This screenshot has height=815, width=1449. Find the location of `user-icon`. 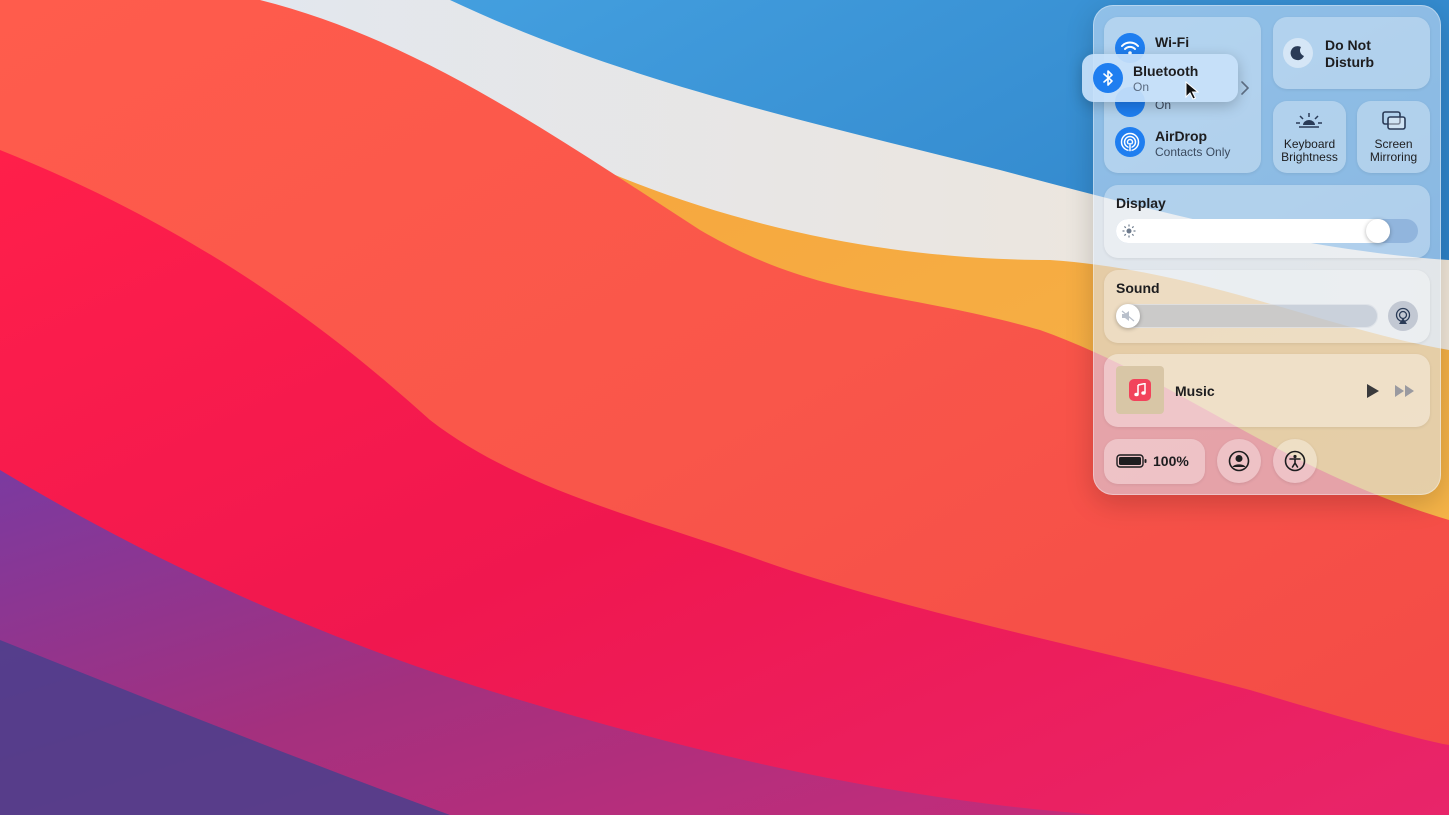

user-icon is located at coordinates (1239, 461).